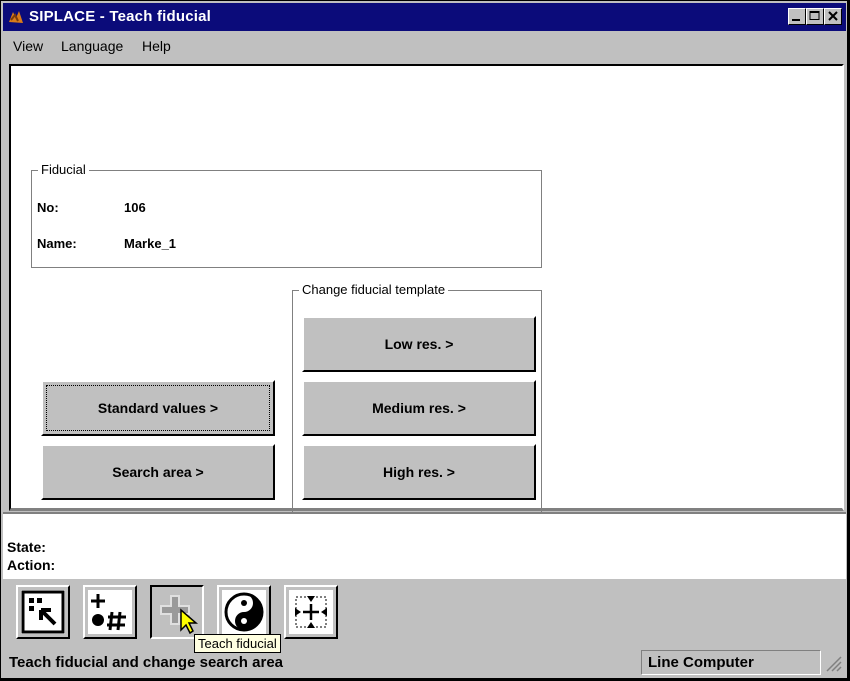 The height and width of the screenshot is (681, 850). I want to click on fiducial-name-value: Marke_1, so click(150, 243).